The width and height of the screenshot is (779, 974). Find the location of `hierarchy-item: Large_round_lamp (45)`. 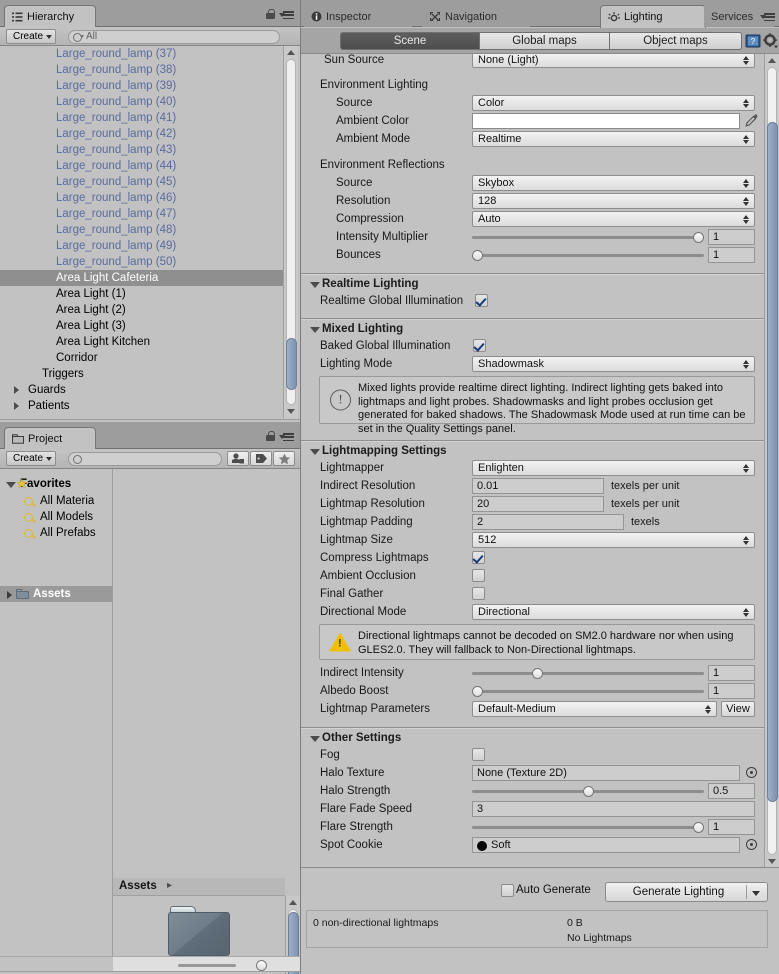

hierarchy-item: Large_round_lamp (45) is located at coordinates (141, 182).